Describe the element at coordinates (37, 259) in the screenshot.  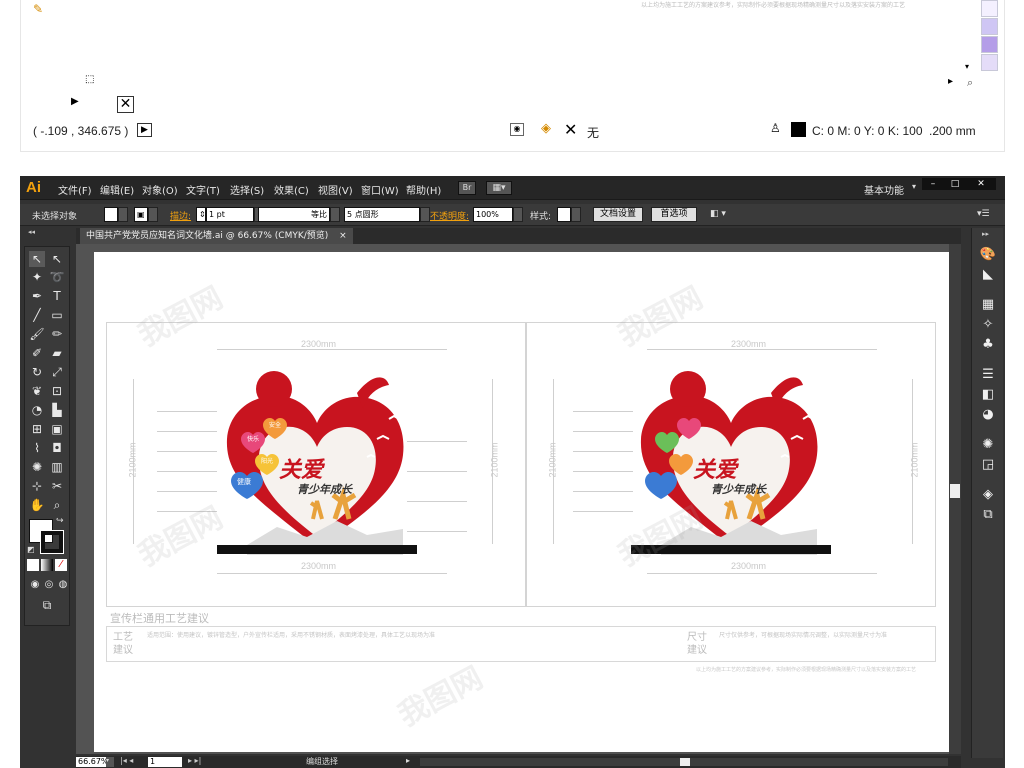
I see `selection-tool-icon: ↖` at that location.